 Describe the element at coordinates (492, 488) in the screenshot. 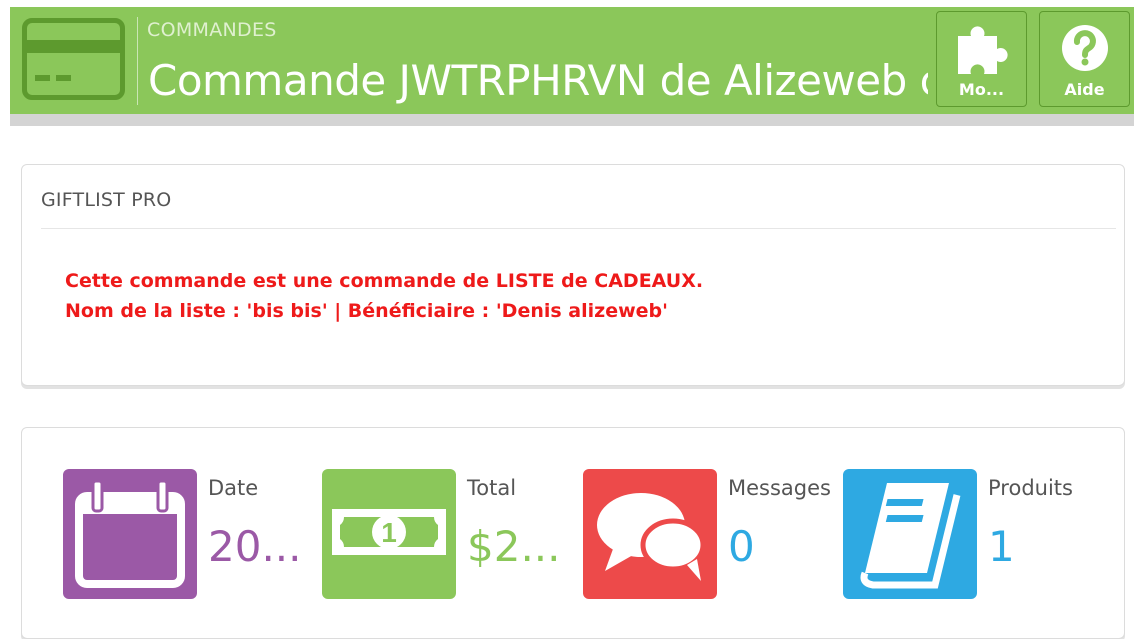

I see `kpi-total-label: Total` at that location.